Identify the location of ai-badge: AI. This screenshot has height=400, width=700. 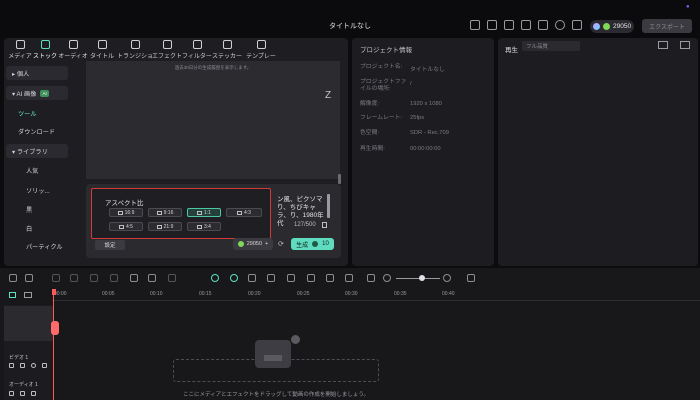
(44, 93).